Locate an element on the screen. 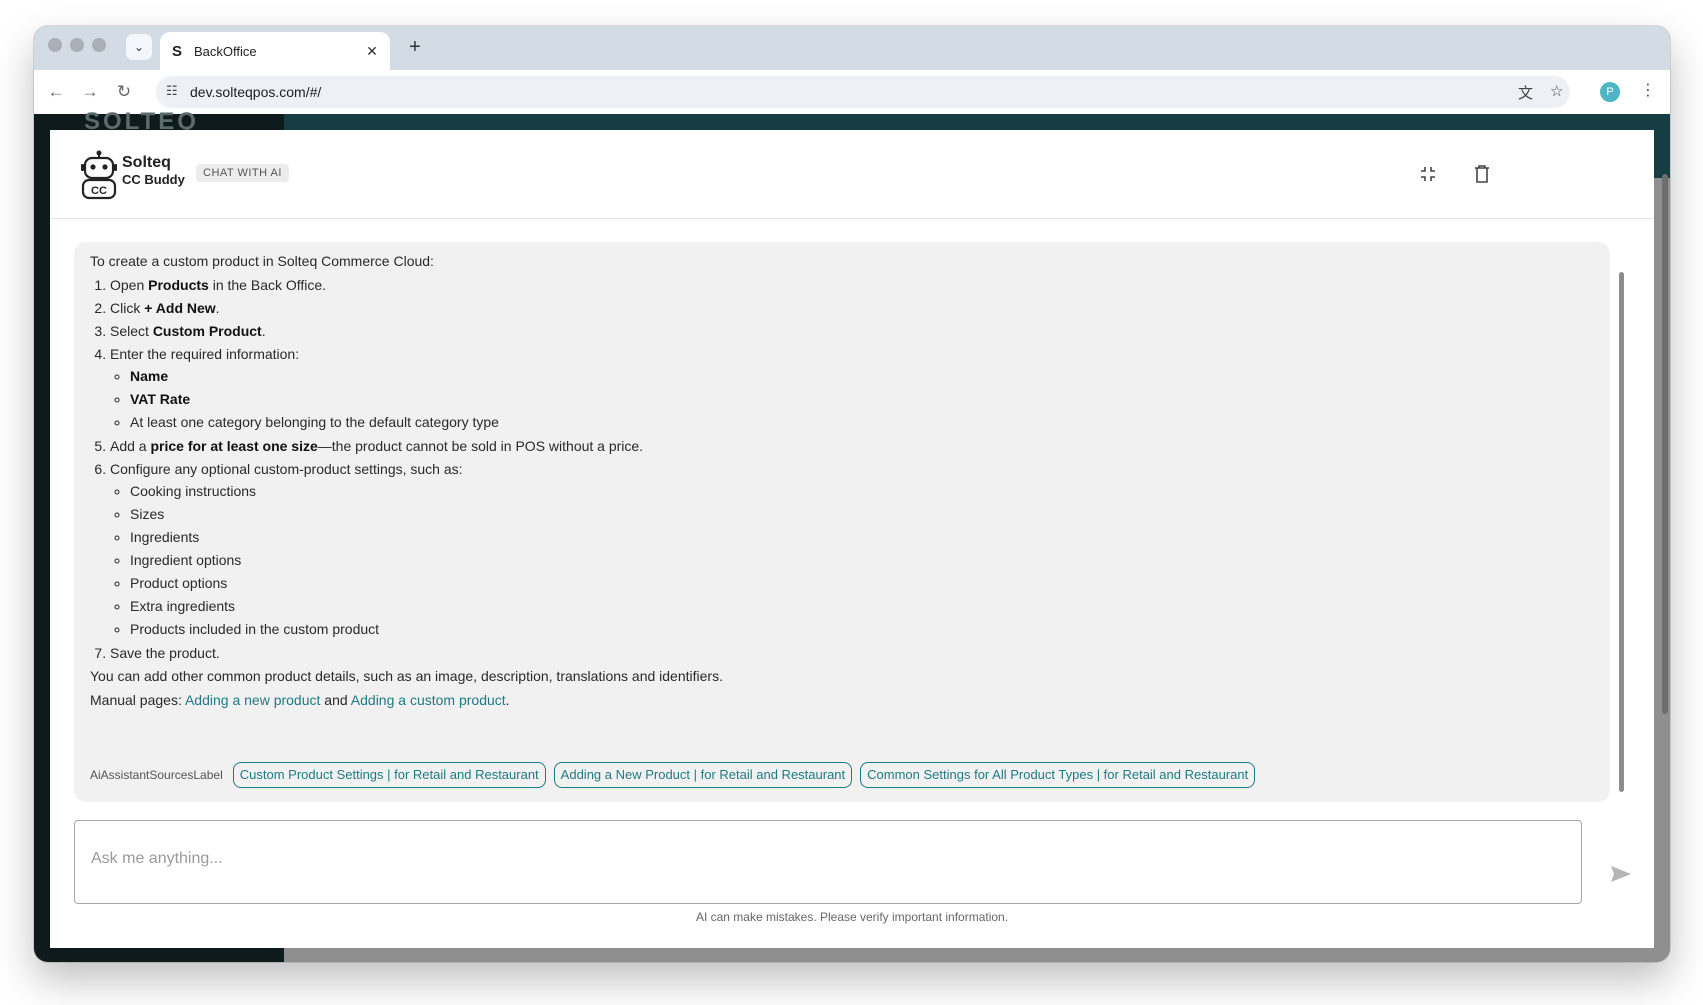 The height and width of the screenshot is (1005, 1703). address-bar: ☷ dev.solteqpos.com/#/ 文 ☆ is located at coordinates (863, 92).